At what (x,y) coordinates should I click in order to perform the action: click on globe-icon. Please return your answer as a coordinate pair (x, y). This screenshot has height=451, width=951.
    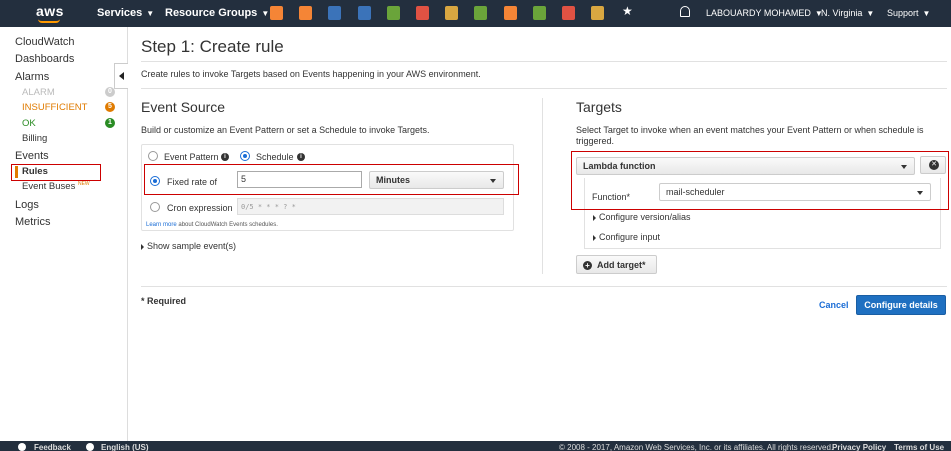
    Looking at the image, I should click on (90, 447).